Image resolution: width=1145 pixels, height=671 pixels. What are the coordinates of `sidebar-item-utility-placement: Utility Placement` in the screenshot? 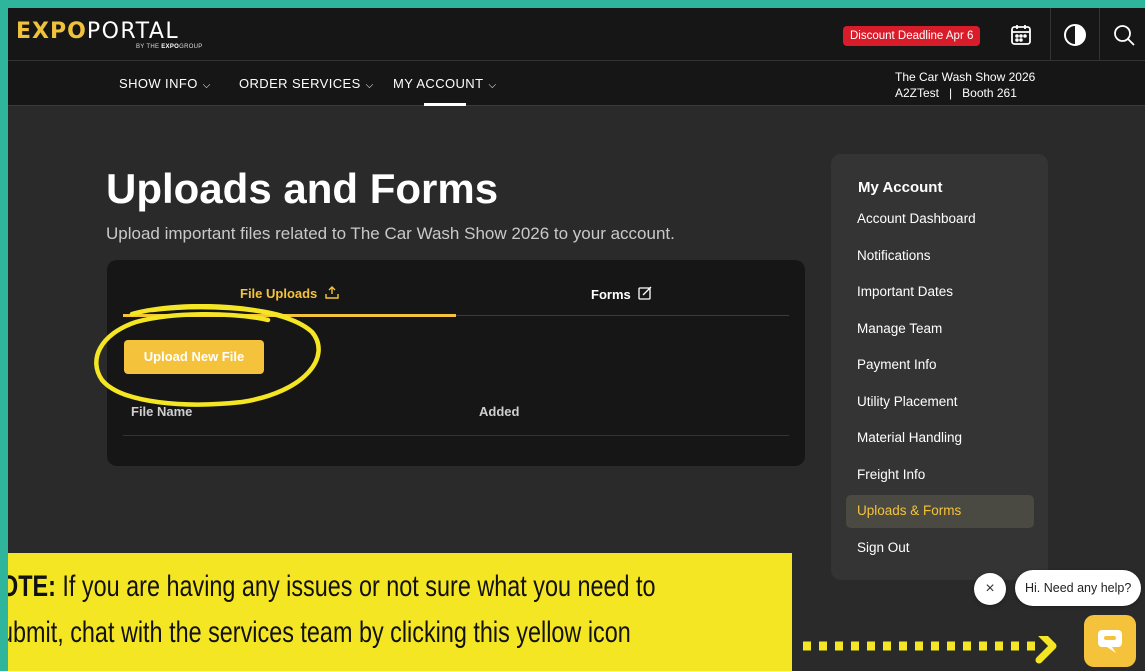 It's located at (907, 401).